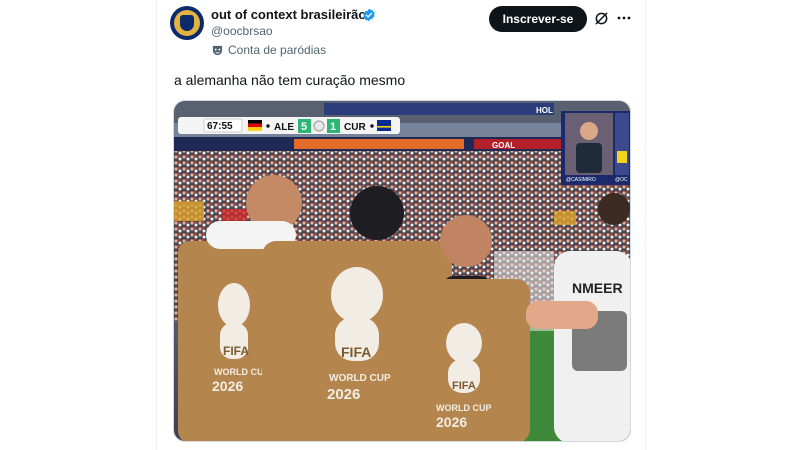 The width and height of the screenshot is (800, 450). I want to click on away-team: CUR, so click(355, 127).